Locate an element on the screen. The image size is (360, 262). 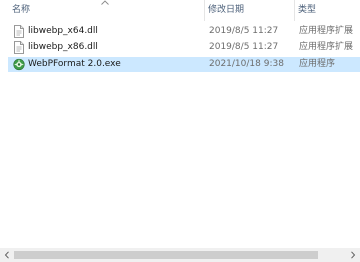
file-row-libwebp-x64: libwebp_x64.dll 2019/8/5 11:27 应用程序扩展 is located at coordinates (184, 31).